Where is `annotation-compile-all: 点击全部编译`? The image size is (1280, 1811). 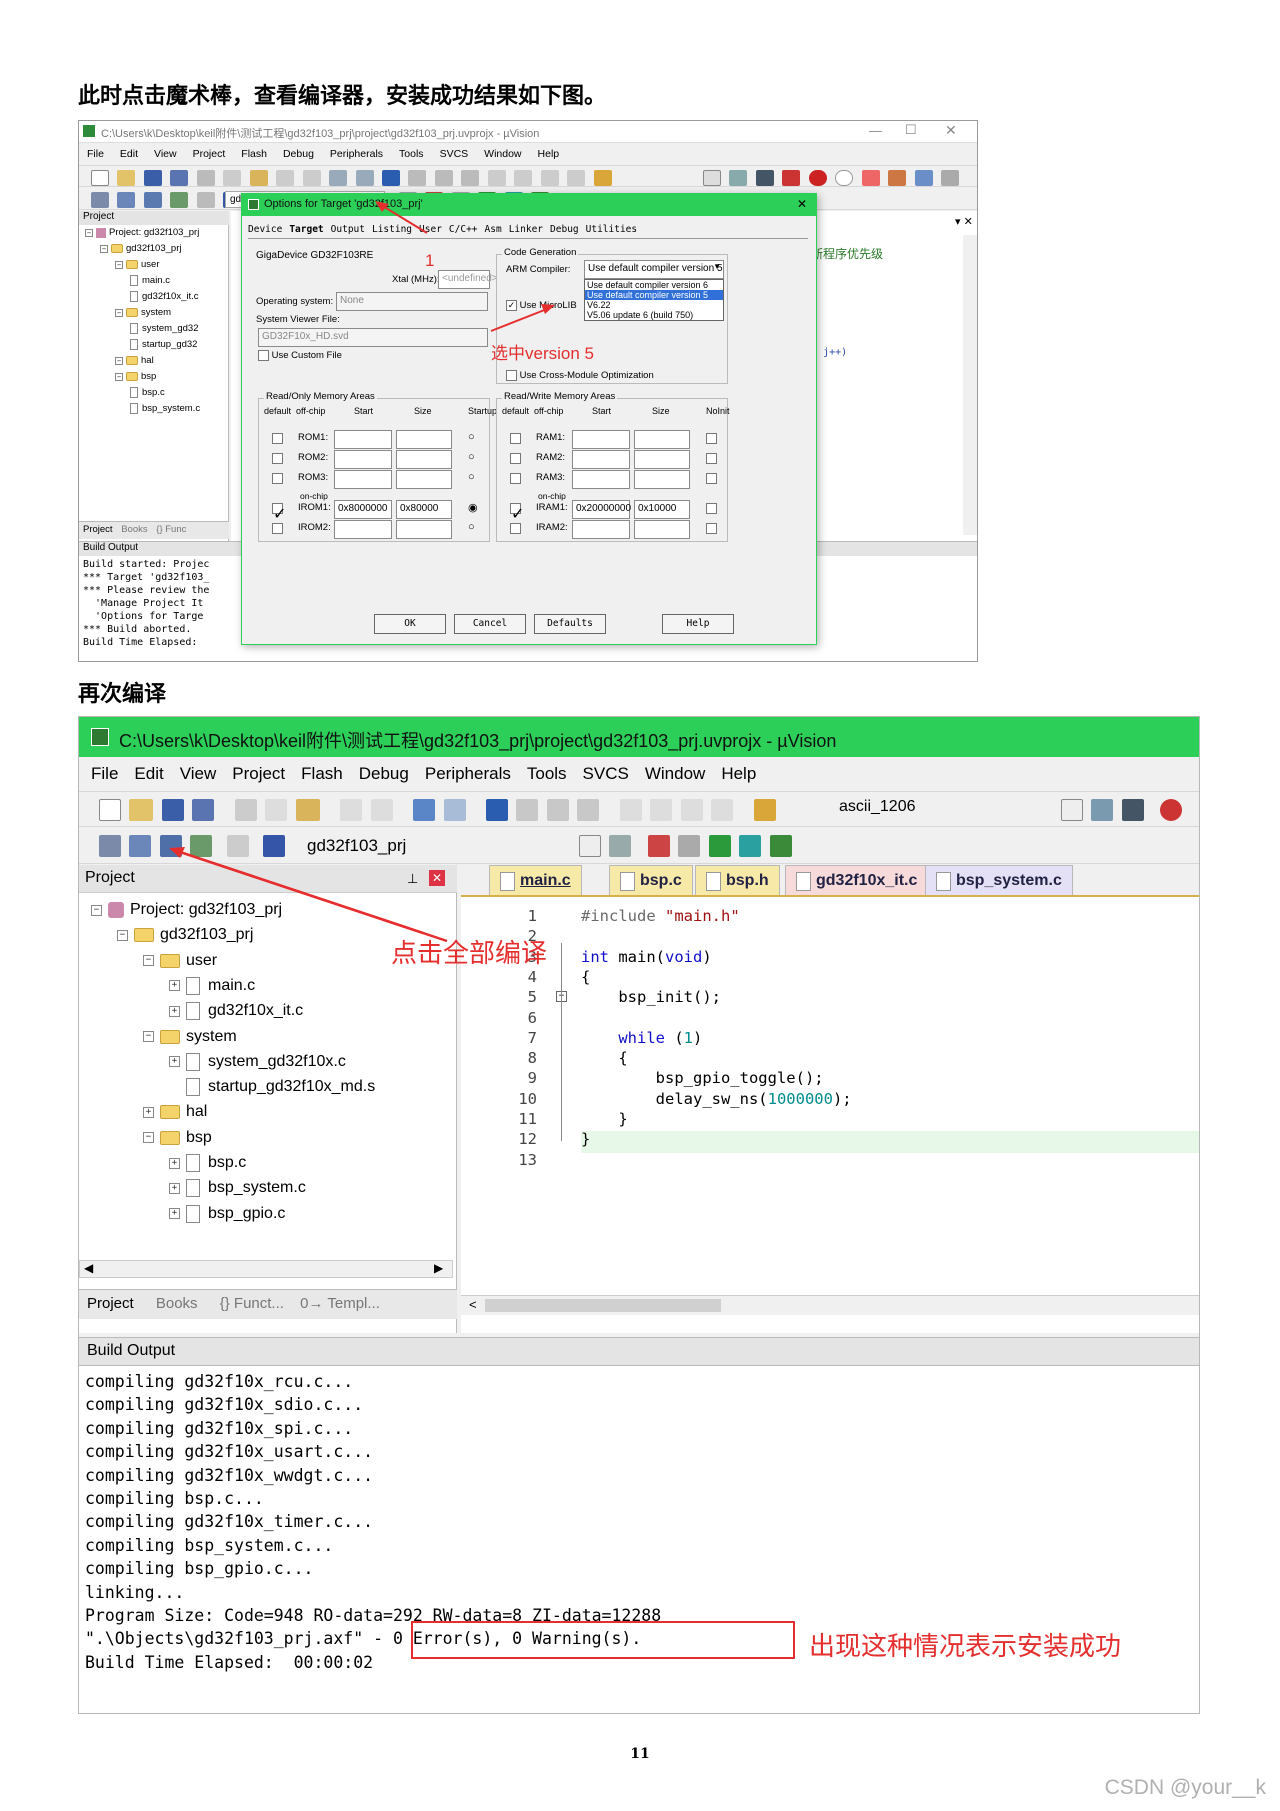
annotation-compile-all: 点击全部编译 is located at coordinates (469, 953).